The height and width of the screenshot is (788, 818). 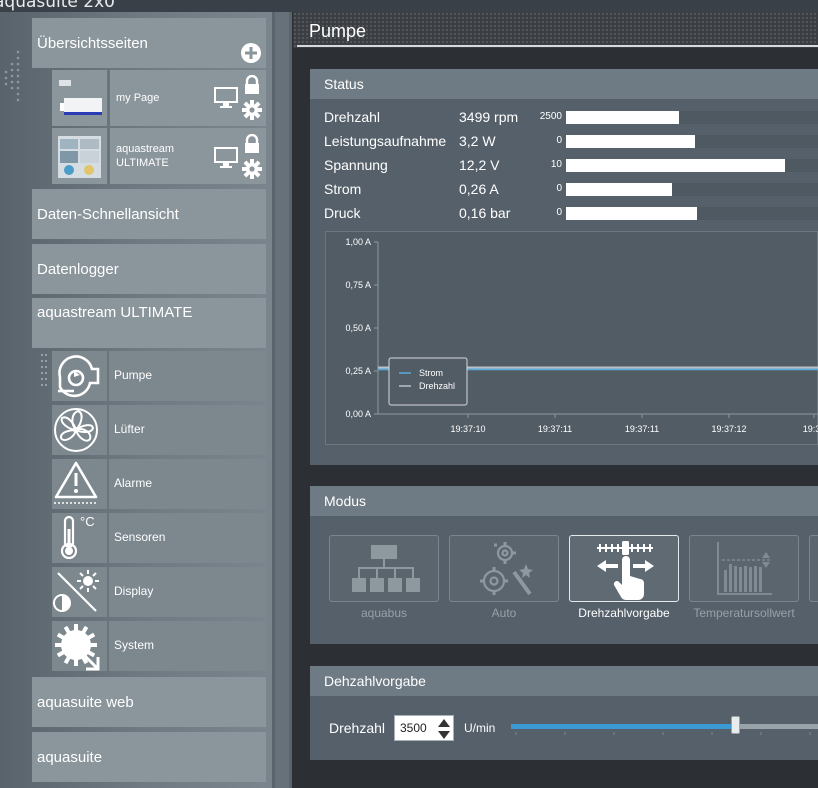 I want to click on page-header, so click(x=555, y=30).